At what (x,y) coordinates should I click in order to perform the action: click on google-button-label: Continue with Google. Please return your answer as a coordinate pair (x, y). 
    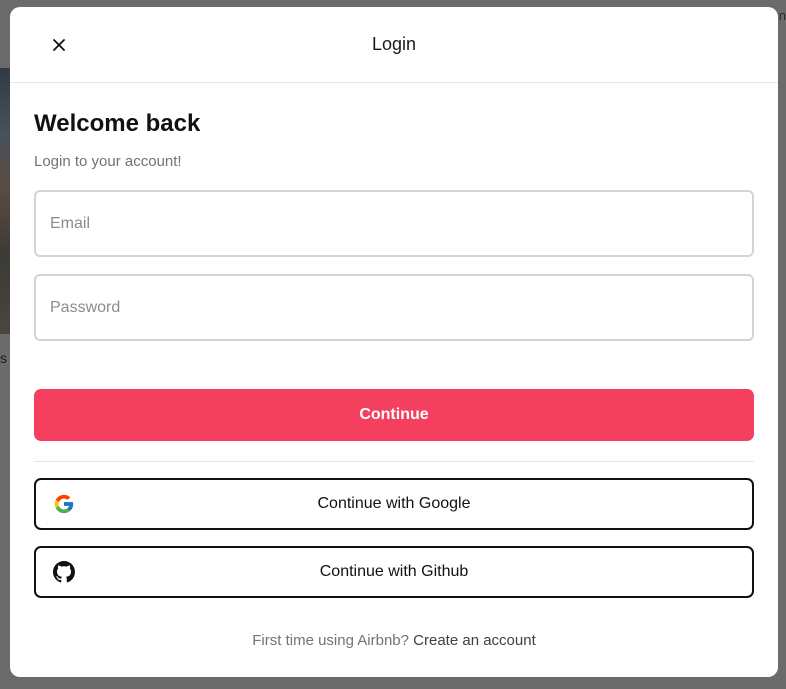
    Looking at the image, I should click on (394, 503).